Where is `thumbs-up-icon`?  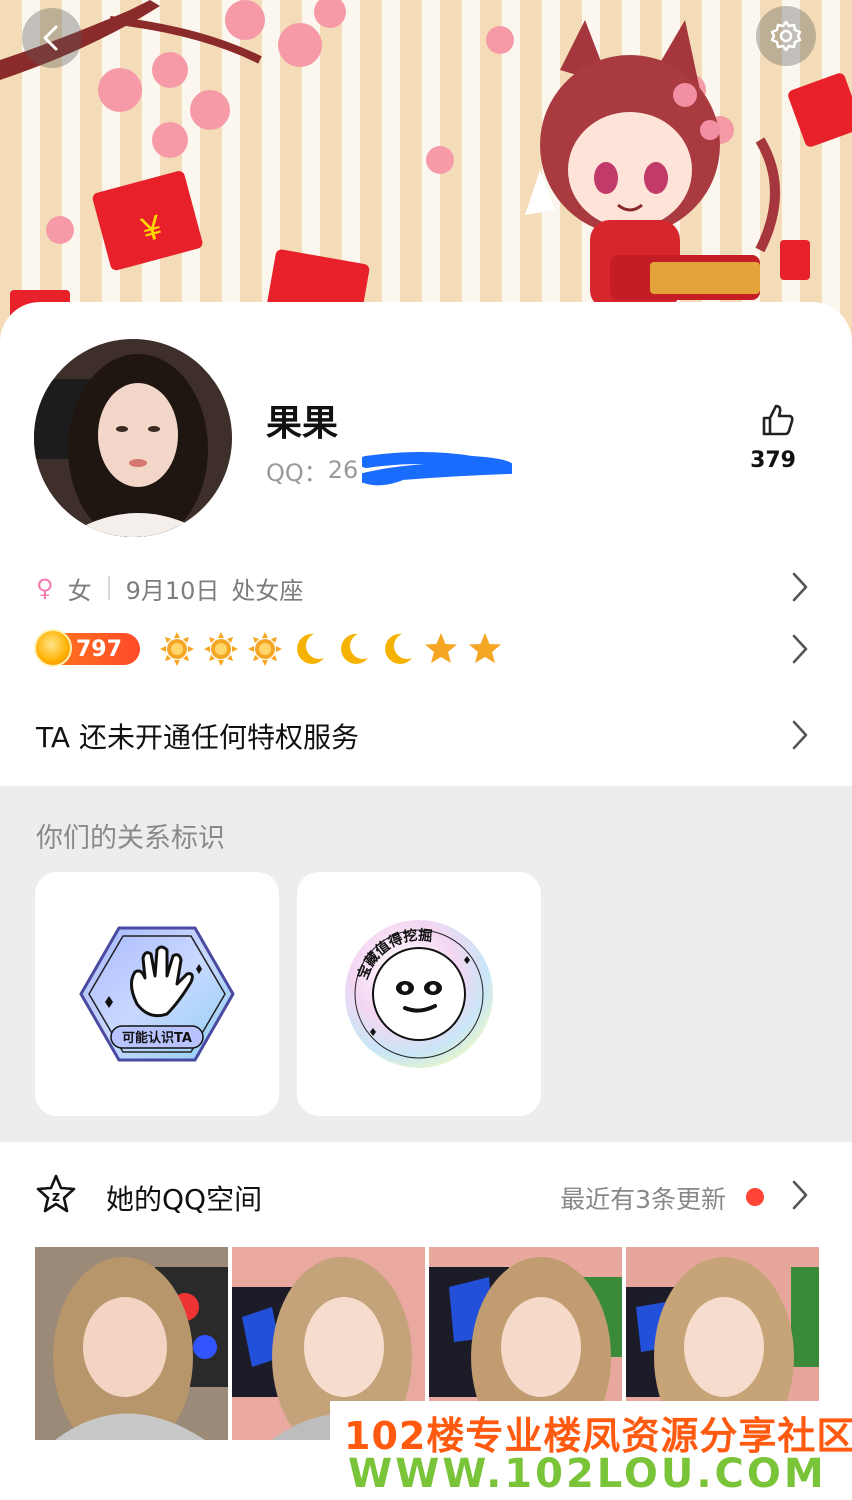 thumbs-up-icon is located at coordinates (778, 420).